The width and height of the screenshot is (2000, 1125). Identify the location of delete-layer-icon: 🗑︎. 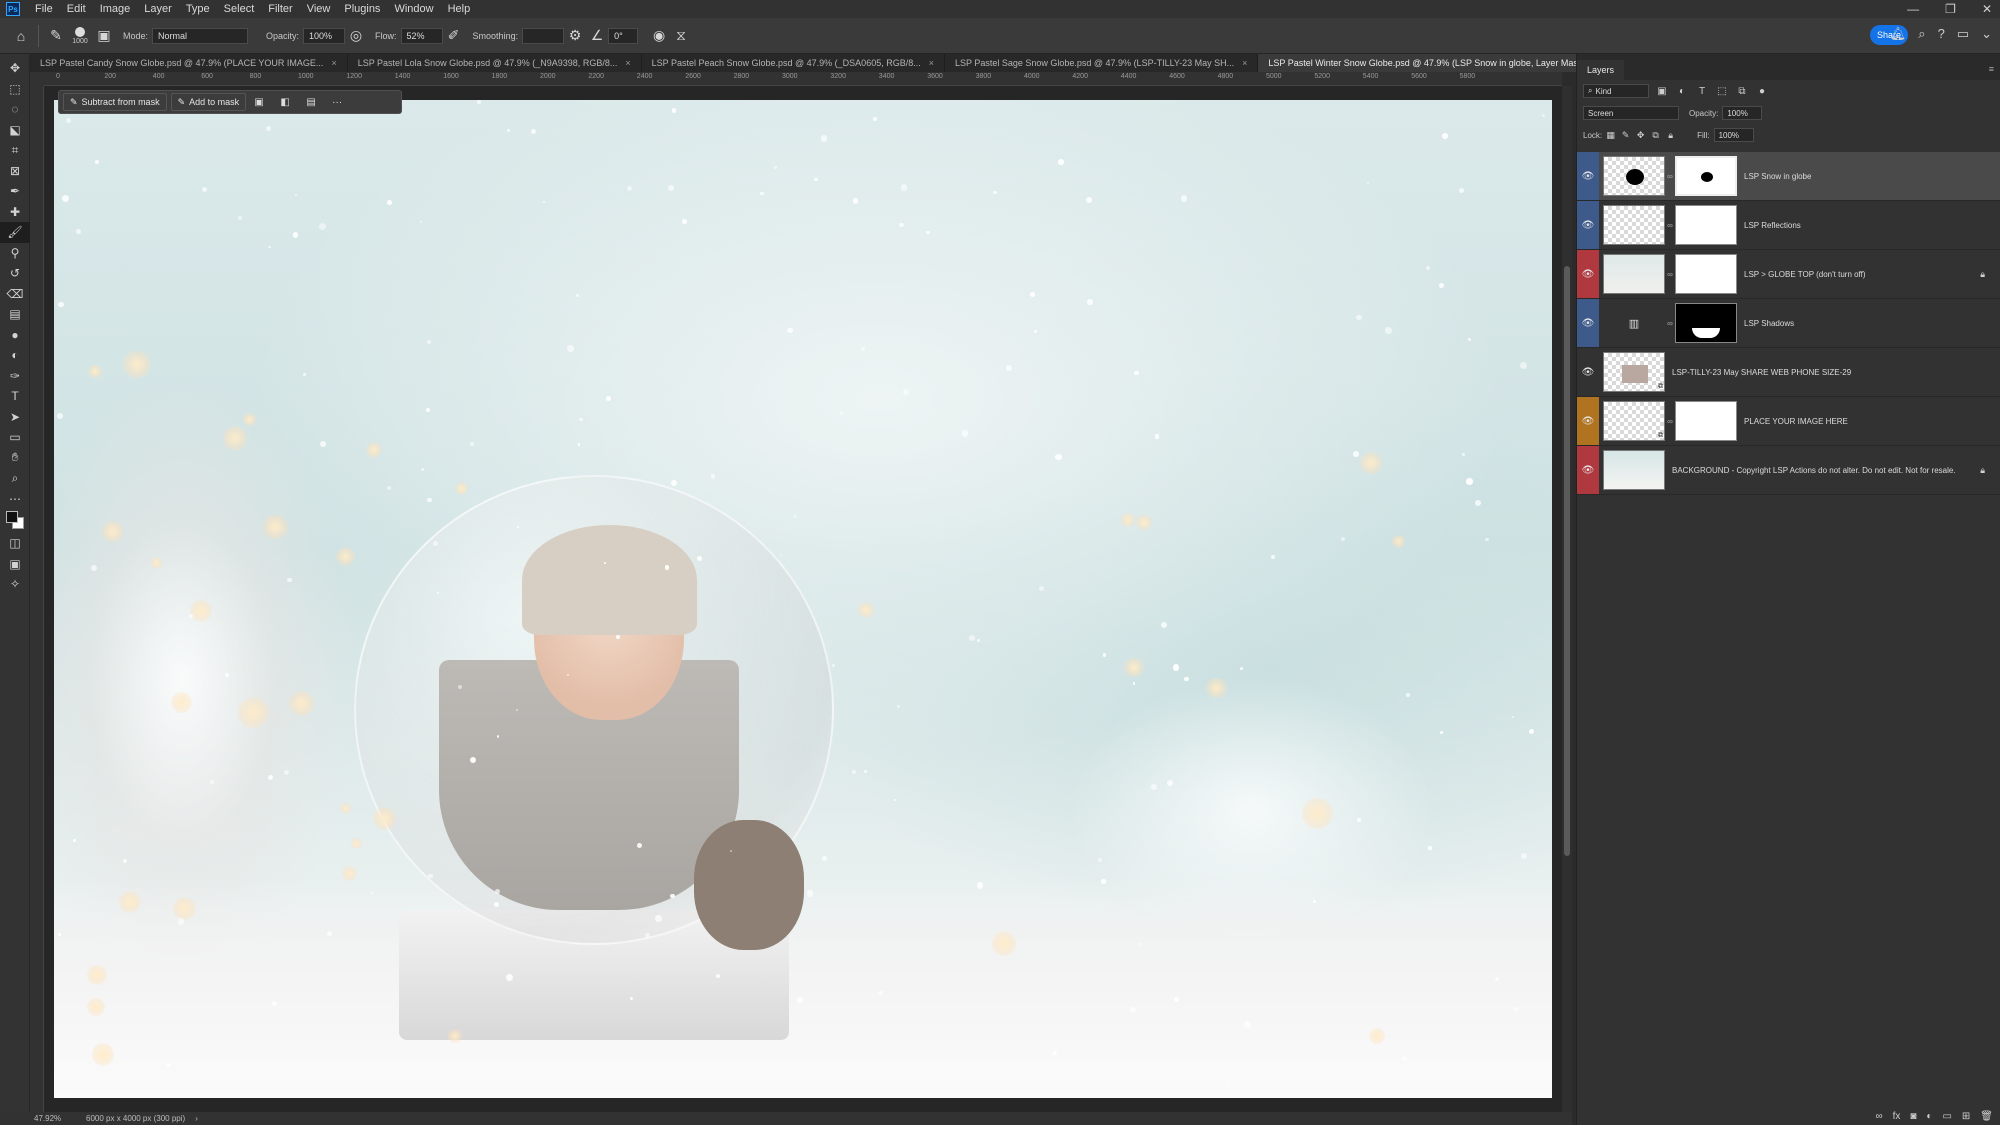
(1986, 1116).